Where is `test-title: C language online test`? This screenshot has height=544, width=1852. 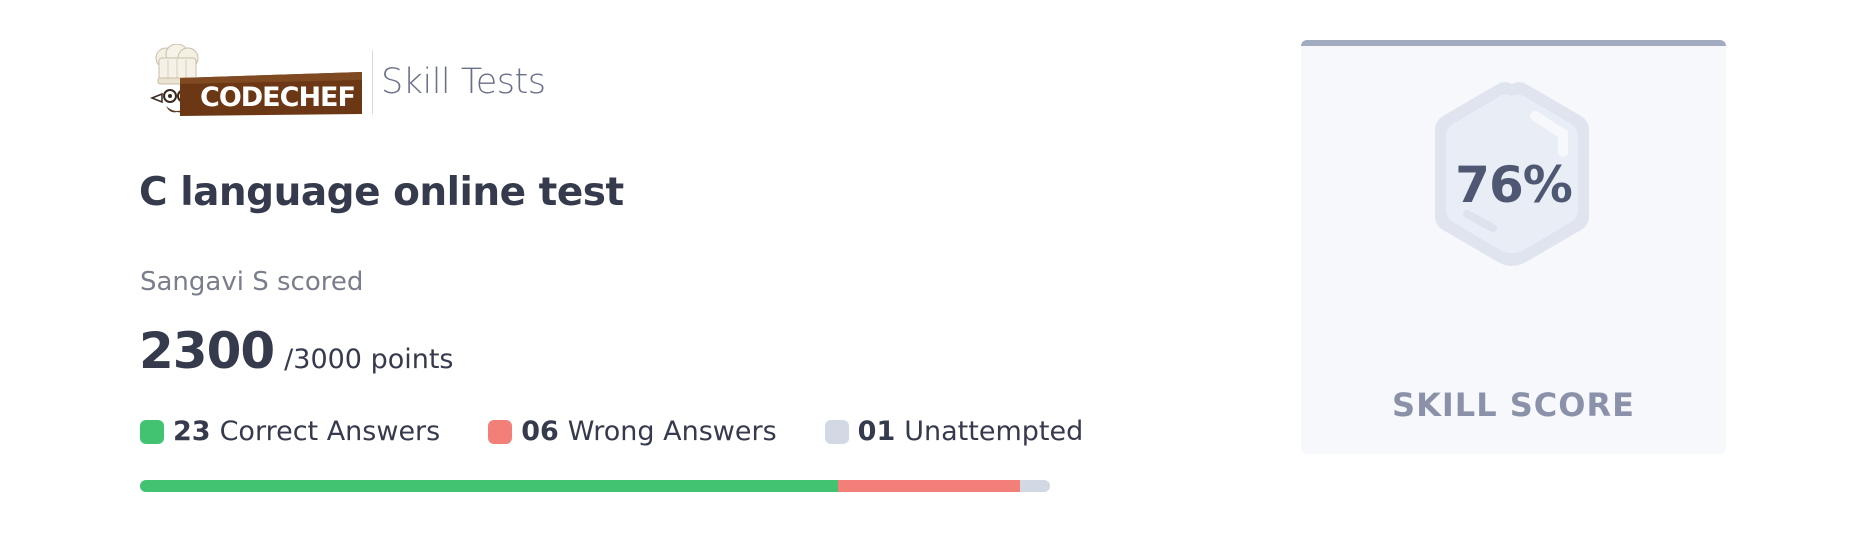
test-title: C language online test is located at coordinates (381, 192).